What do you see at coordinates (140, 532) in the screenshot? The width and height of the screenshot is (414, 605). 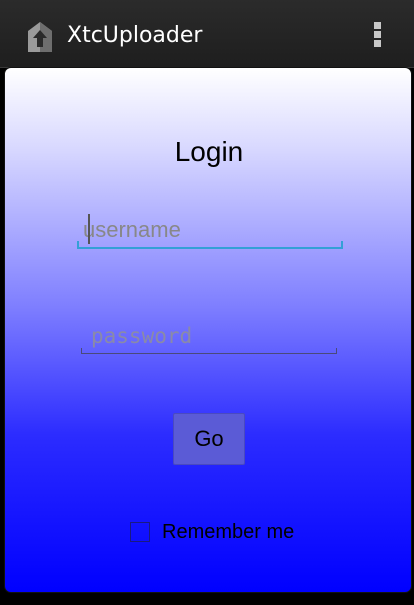 I see `remember-me-checkbox` at bounding box center [140, 532].